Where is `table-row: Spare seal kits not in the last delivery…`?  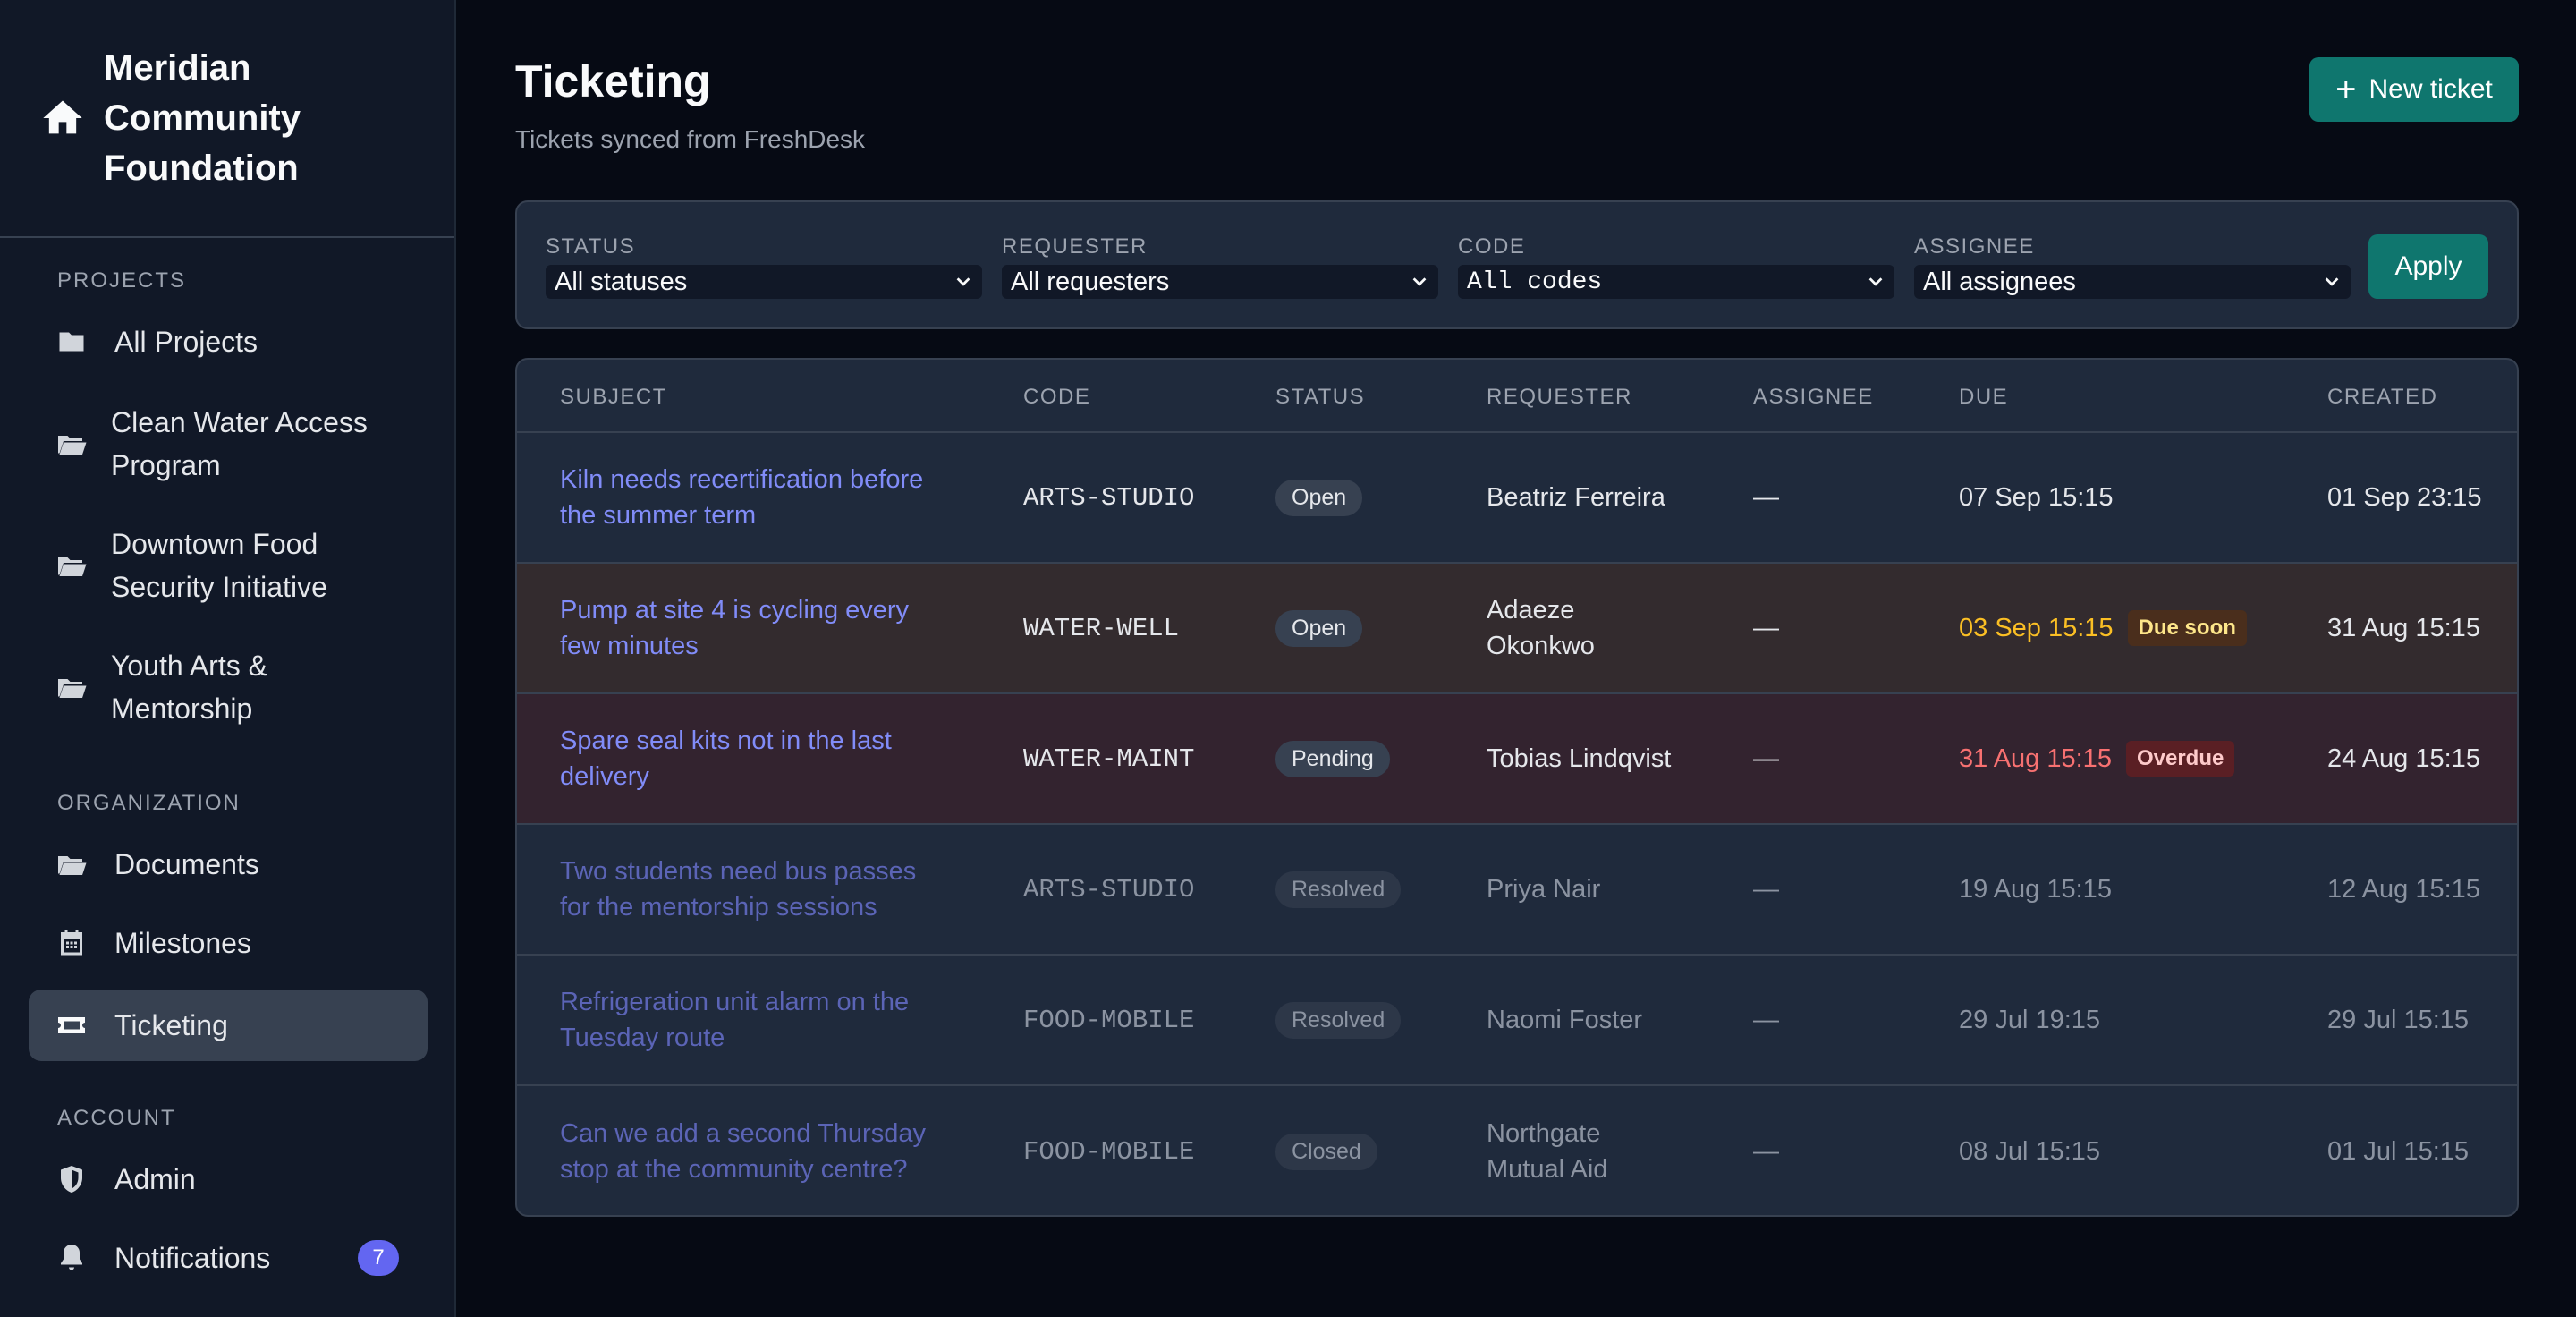
table-row: Spare seal kits not in the last delivery… is located at coordinates (1517, 759).